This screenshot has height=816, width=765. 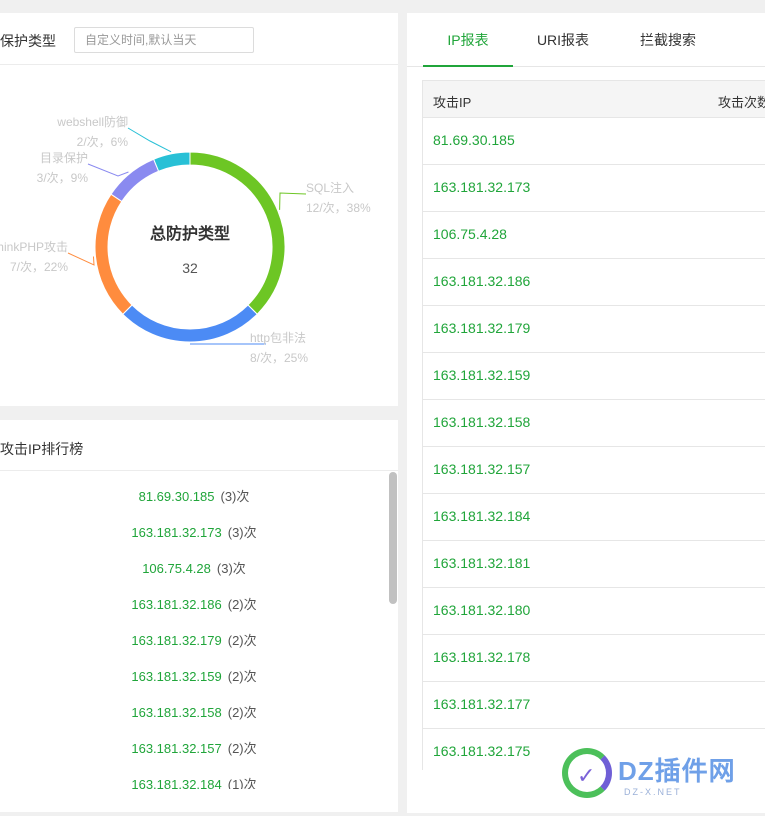 I want to click on list-item: 163.181.32.173 (3)次, so click(x=194, y=536).